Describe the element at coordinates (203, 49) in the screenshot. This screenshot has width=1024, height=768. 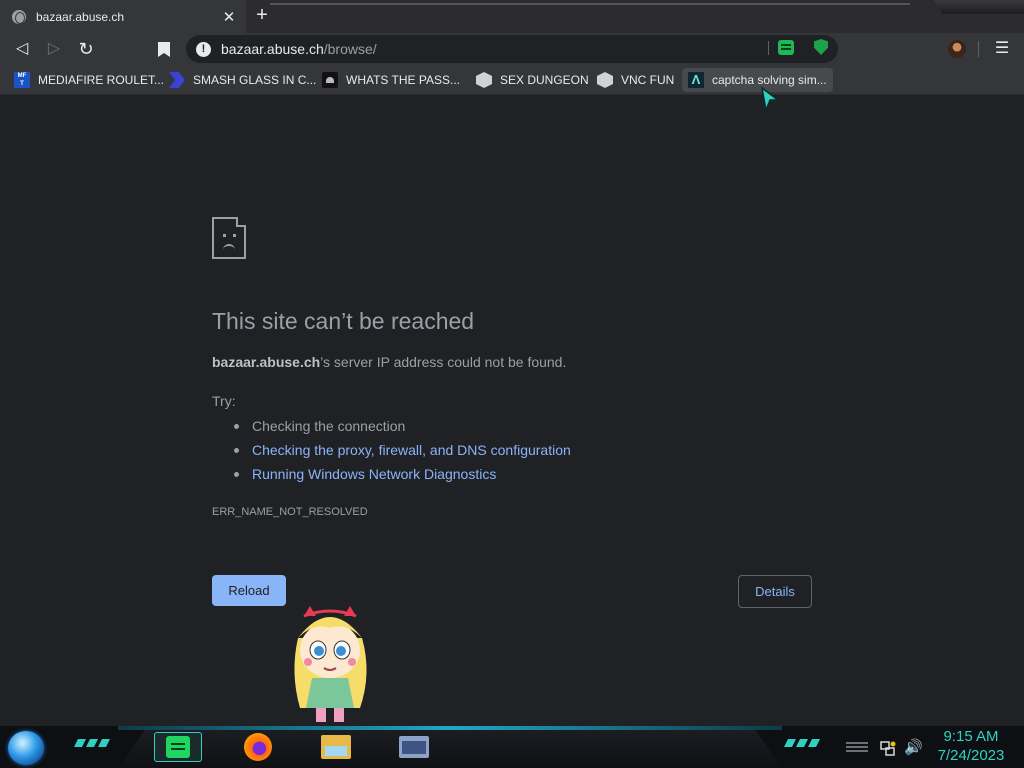
I see `site-info-icon: !` at that location.